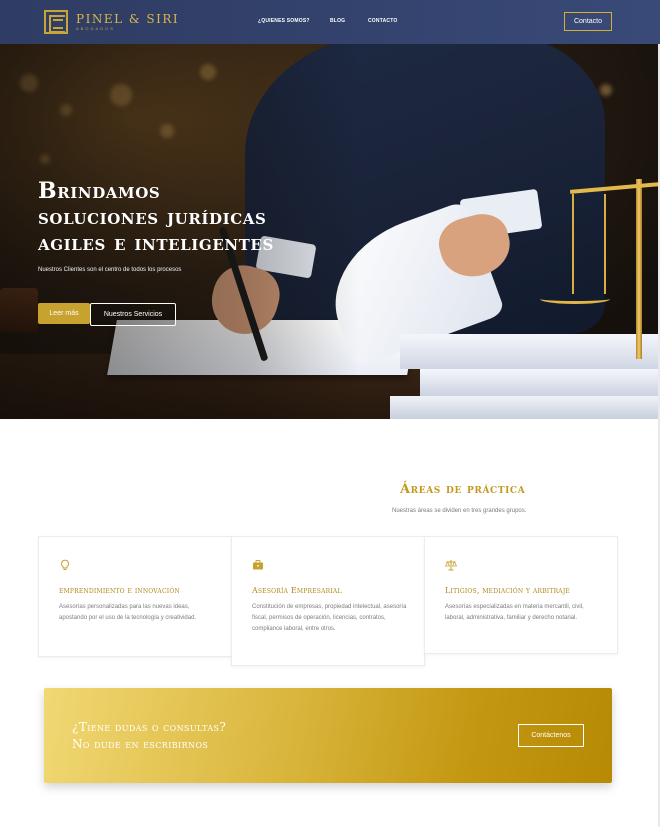 The height and width of the screenshot is (827, 660). What do you see at coordinates (95, 28) in the screenshot?
I see `logo-subtitle: ABOGADOS` at bounding box center [95, 28].